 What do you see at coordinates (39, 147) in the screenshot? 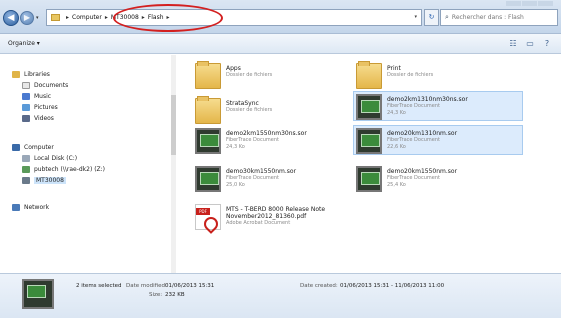
I see `nav-item-label: Computer` at bounding box center [39, 147].